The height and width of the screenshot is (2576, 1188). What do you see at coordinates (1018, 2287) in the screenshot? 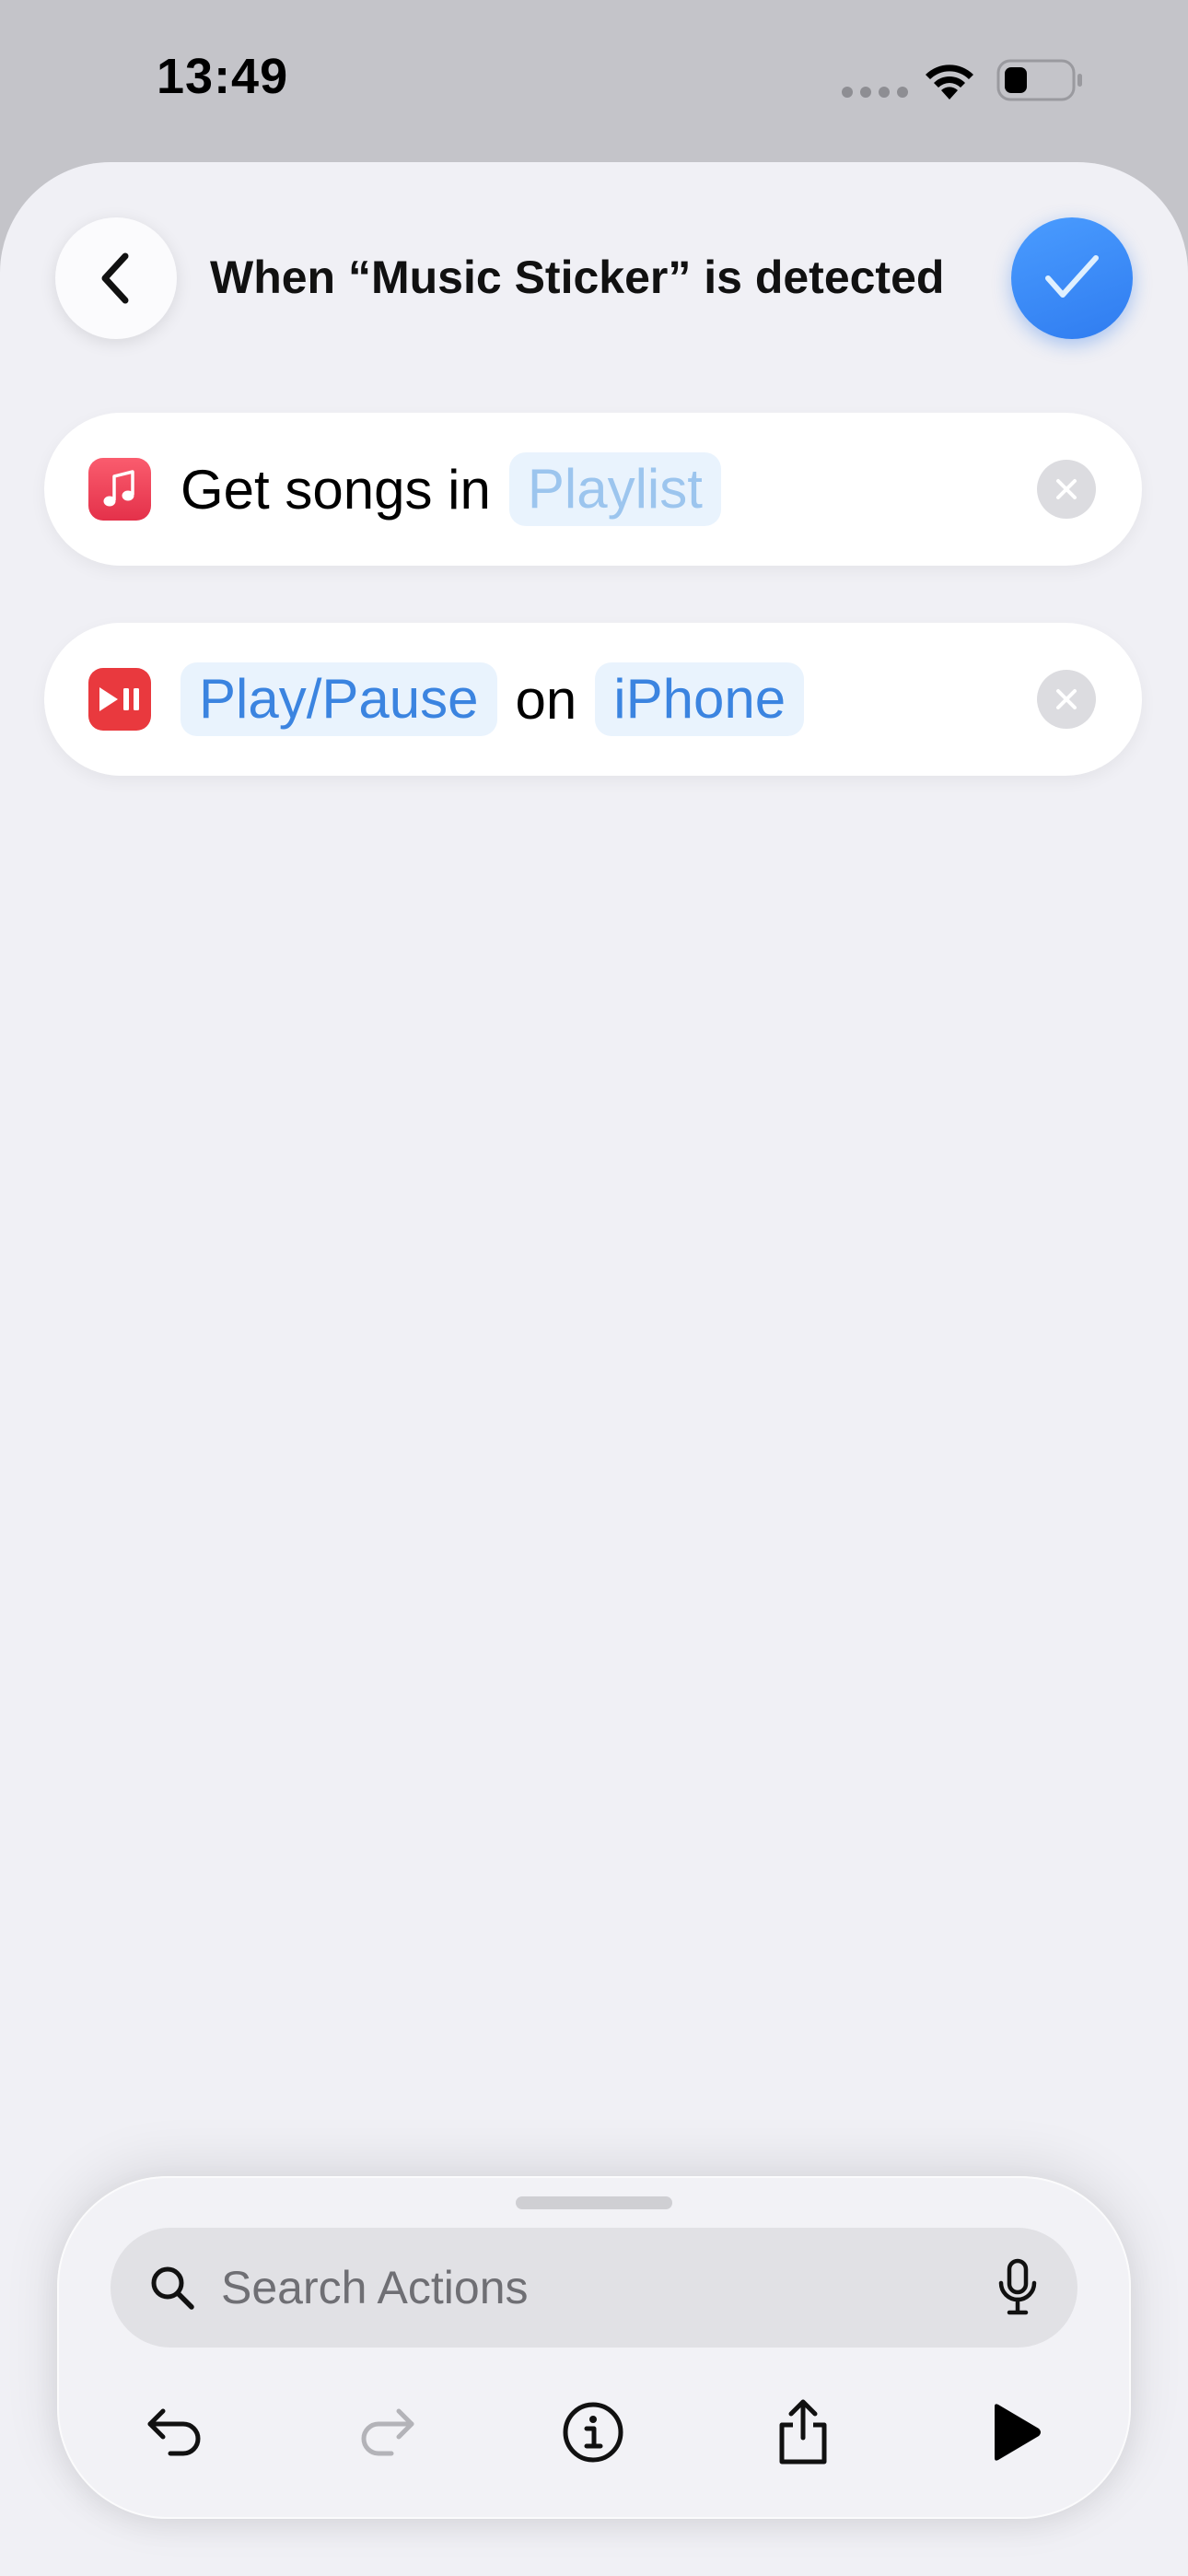
I see `microphone-icon` at bounding box center [1018, 2287].